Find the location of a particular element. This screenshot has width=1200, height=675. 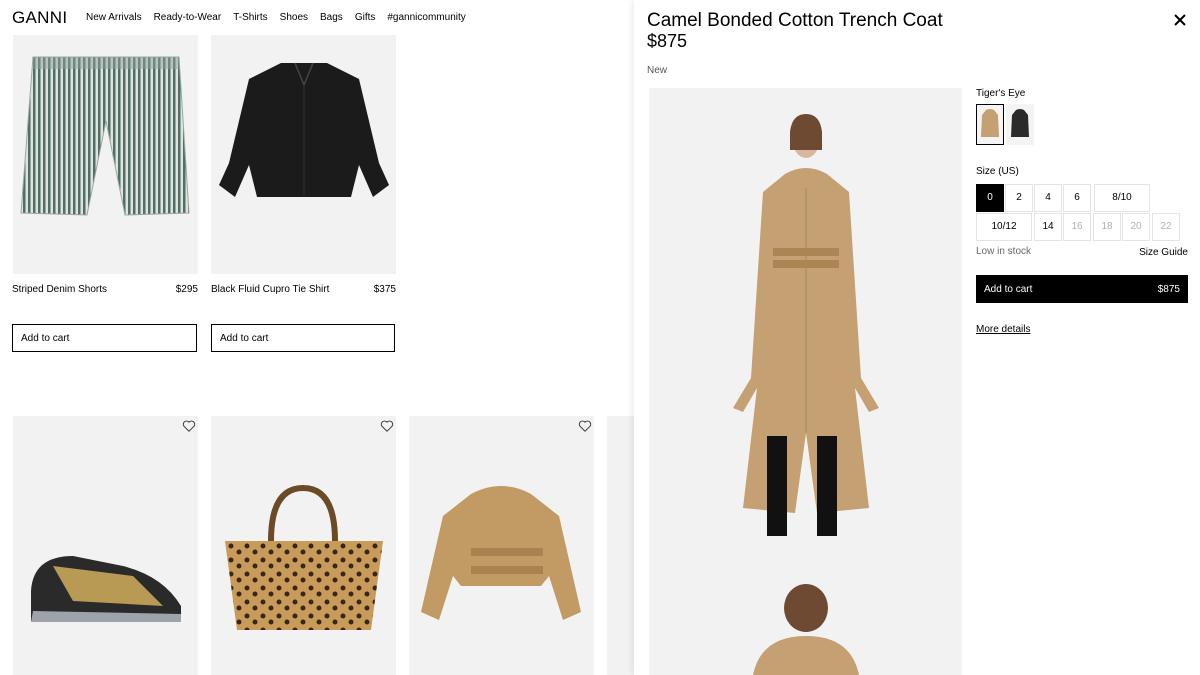

product-title: Camel Bonded Cotton Trench Coat is located at coordinates (795, 20).